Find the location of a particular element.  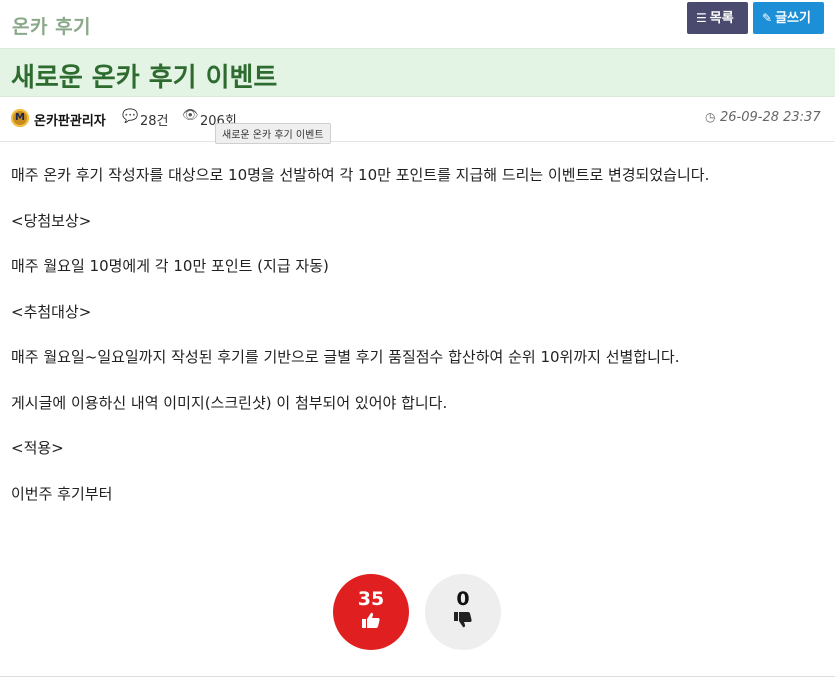

comment-icon: 💬 is located at coordinates (130, 116).